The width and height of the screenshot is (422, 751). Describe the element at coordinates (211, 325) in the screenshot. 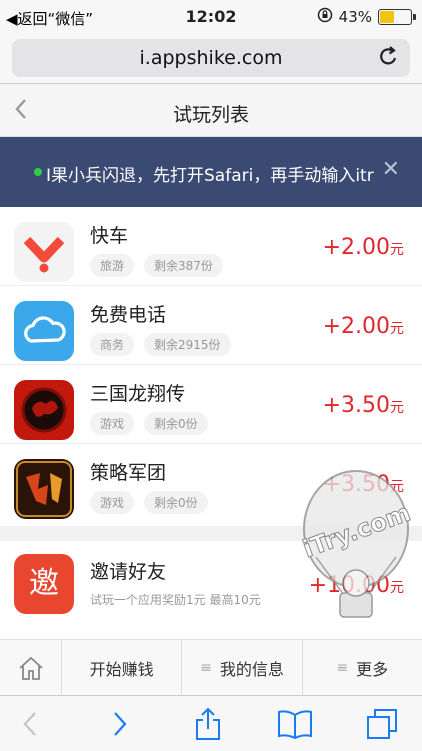

I see `list-item: 免费电话 商务 剩余2915份 +2.00元` at that location.